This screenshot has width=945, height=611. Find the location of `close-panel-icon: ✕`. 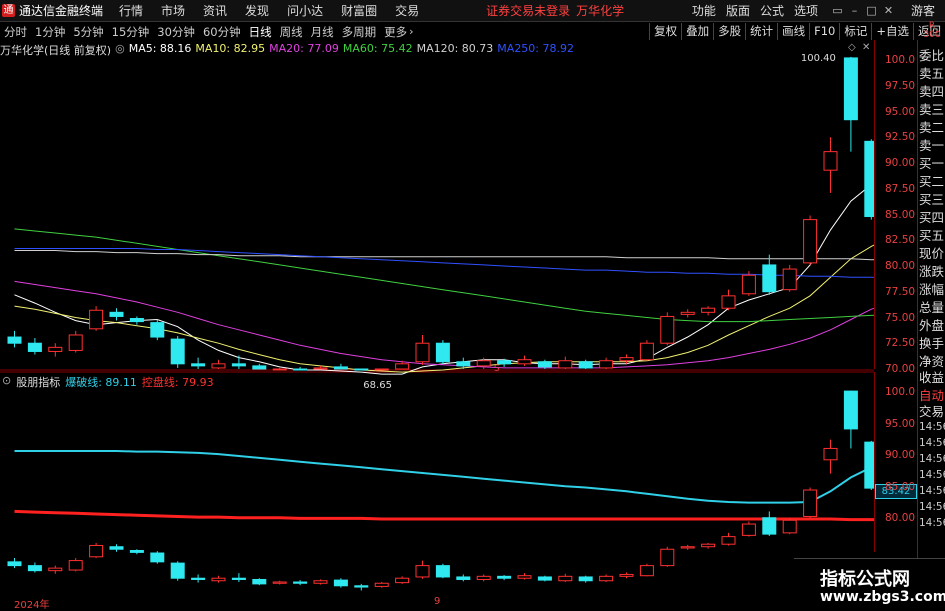

close-panel-icon: ✕ is located at coordinates (866, 47).